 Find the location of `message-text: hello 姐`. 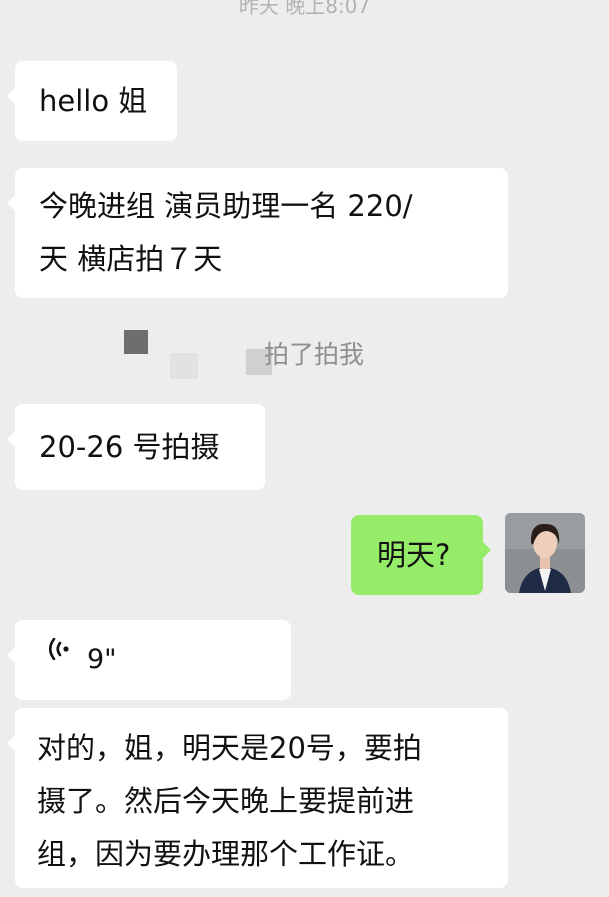

message-text: hello 姐 is located at coordinates (93, 101).